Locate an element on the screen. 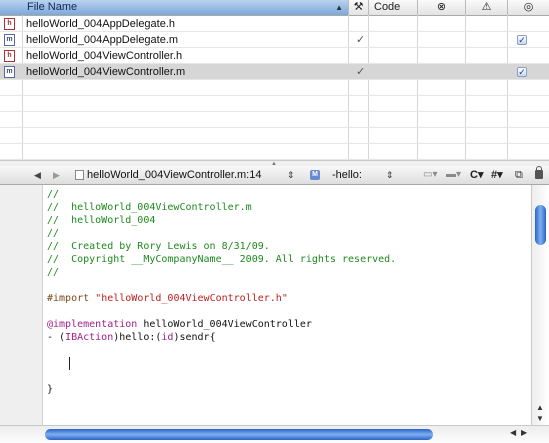 The height and width of the screenshot is (443, 549). code-text: } is located at coordinates (50, 389).